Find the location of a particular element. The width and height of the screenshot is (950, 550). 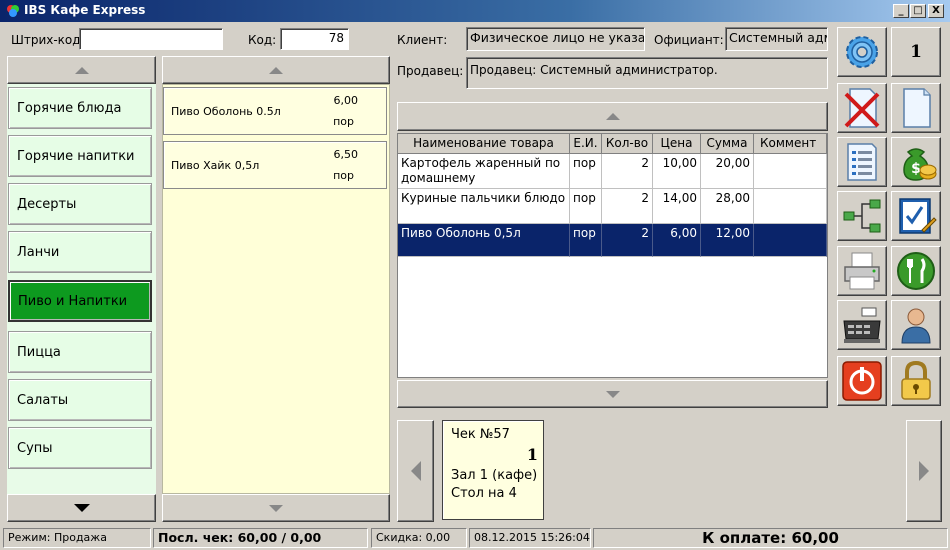

tree-split-icon is located at coordinates (862, 216).